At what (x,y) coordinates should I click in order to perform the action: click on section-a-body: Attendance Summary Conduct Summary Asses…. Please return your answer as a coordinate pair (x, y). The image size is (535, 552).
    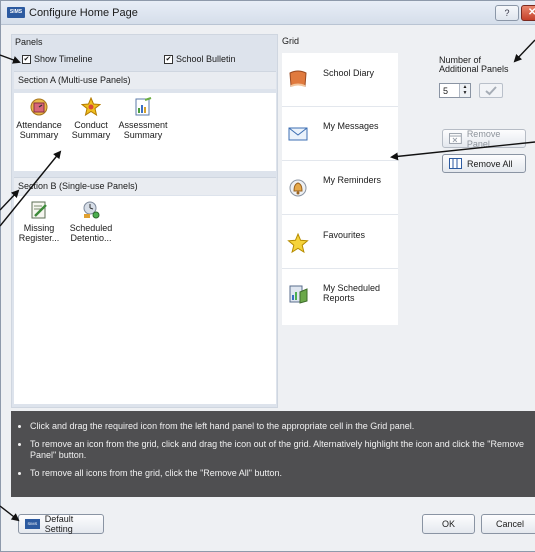
    Looking at the image, I should click on (145, 132).